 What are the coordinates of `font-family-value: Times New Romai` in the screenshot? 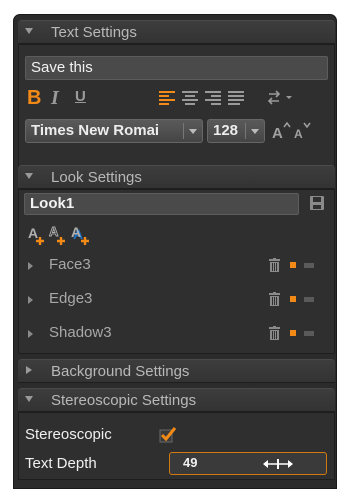 It's located at (95, 130).